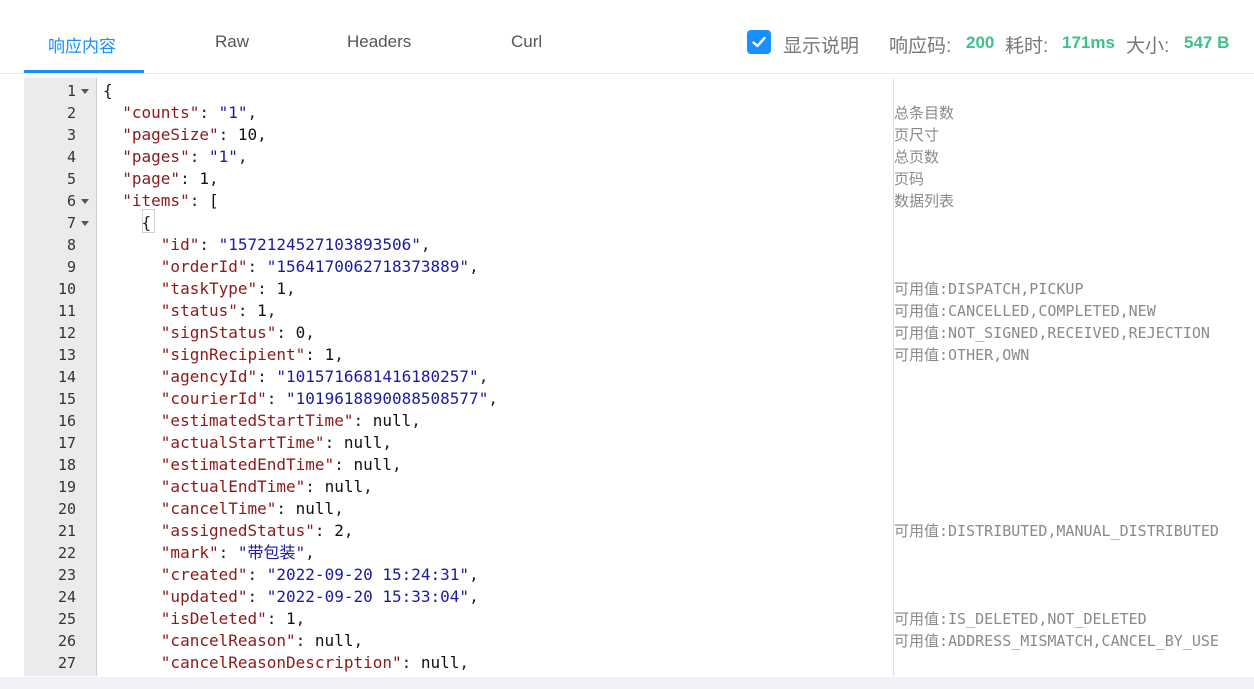 The height and width of the screenshot is (689, 1254). Describe the element at coordinates (627, 683) in the screenshot. I see `horizontal-scrollbar-track` at that location.